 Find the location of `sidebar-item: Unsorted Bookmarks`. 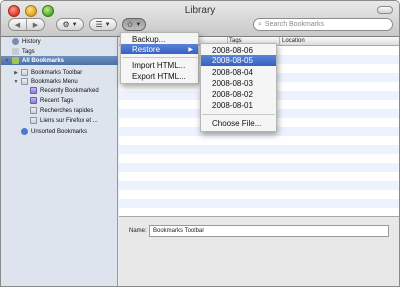

sidebar-item: Unsorted Bookmarks is located at coordinates (59, 131).